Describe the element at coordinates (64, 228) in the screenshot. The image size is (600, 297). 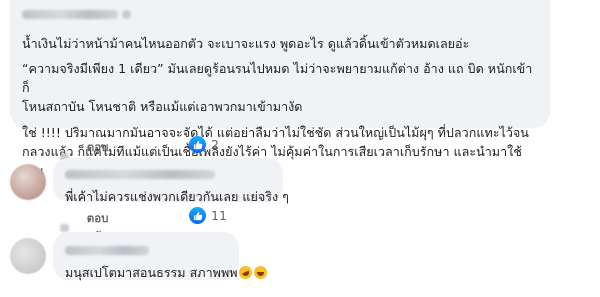
I see `comment-timestamp` at that location.